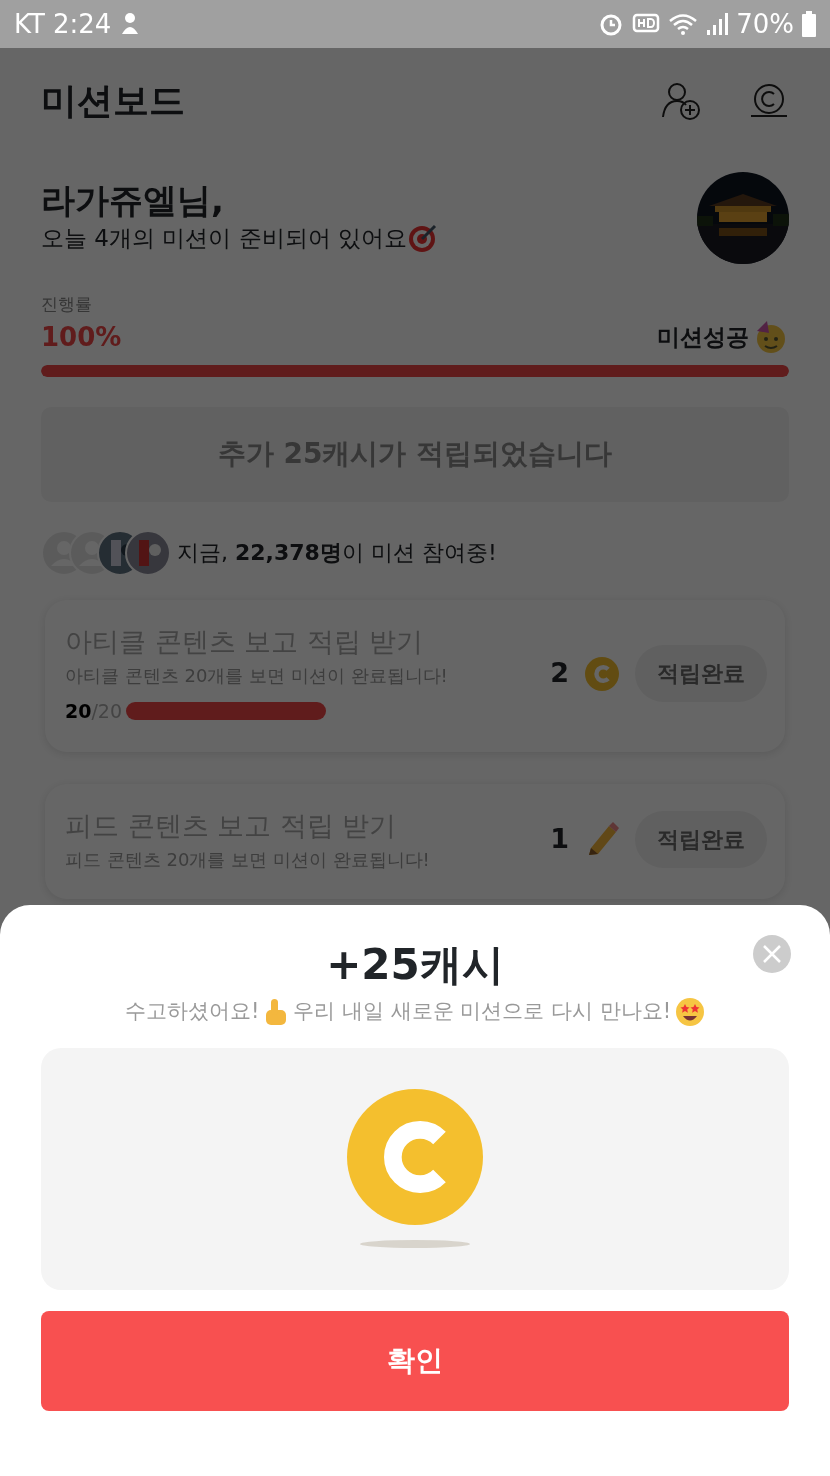  I want to click on page-title: 미션보드, so click(113, 101).